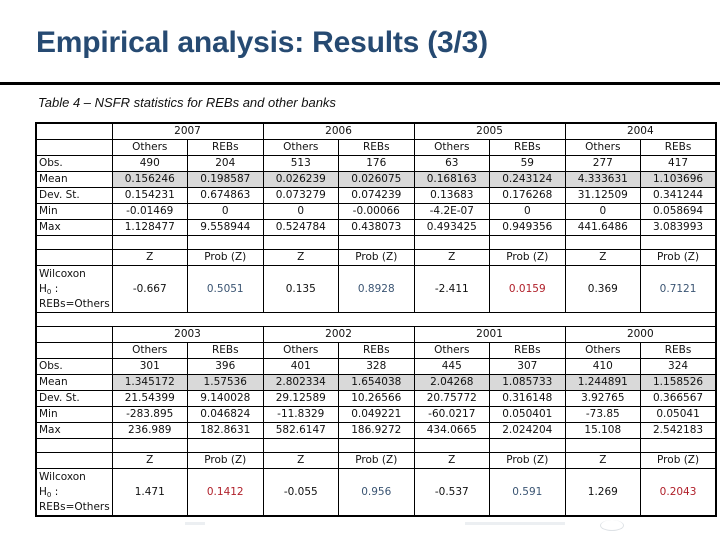 This screenshot has height=540, width=720. Describe the element at coordinates (225, 227) in the screenshot. I see `value-rebs-max: 9.558944` at that location.